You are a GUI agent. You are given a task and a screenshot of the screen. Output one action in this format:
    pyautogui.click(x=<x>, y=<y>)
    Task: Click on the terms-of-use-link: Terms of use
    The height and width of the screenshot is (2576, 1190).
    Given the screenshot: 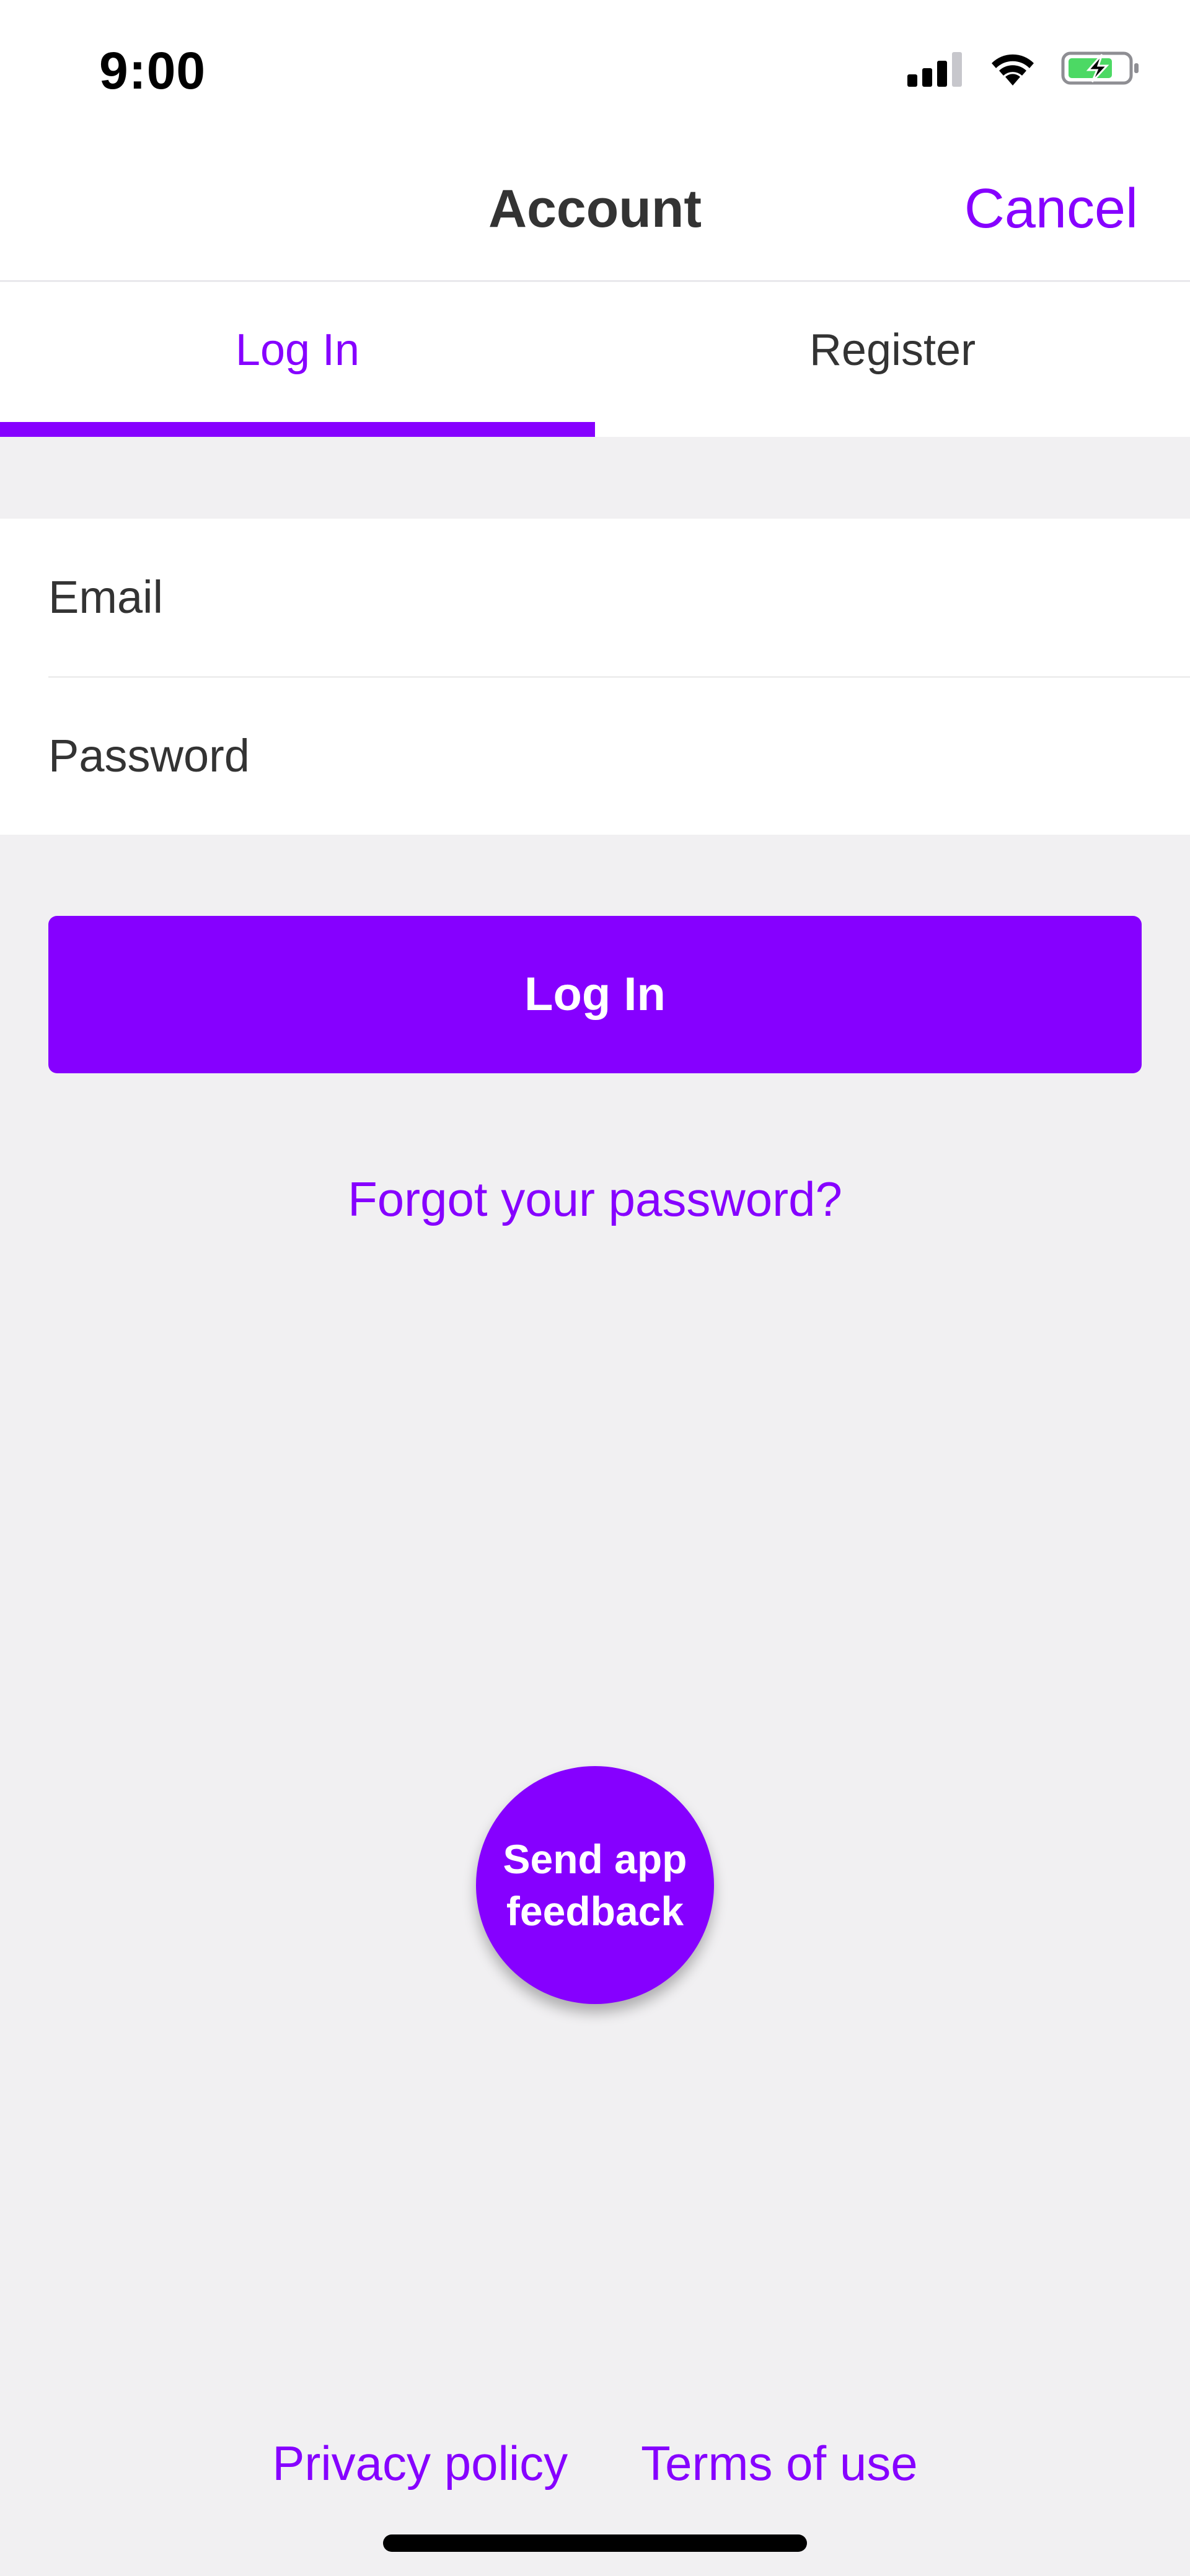 What is the action you would take?
    pyautogui.click(x=779, y=2464)
    